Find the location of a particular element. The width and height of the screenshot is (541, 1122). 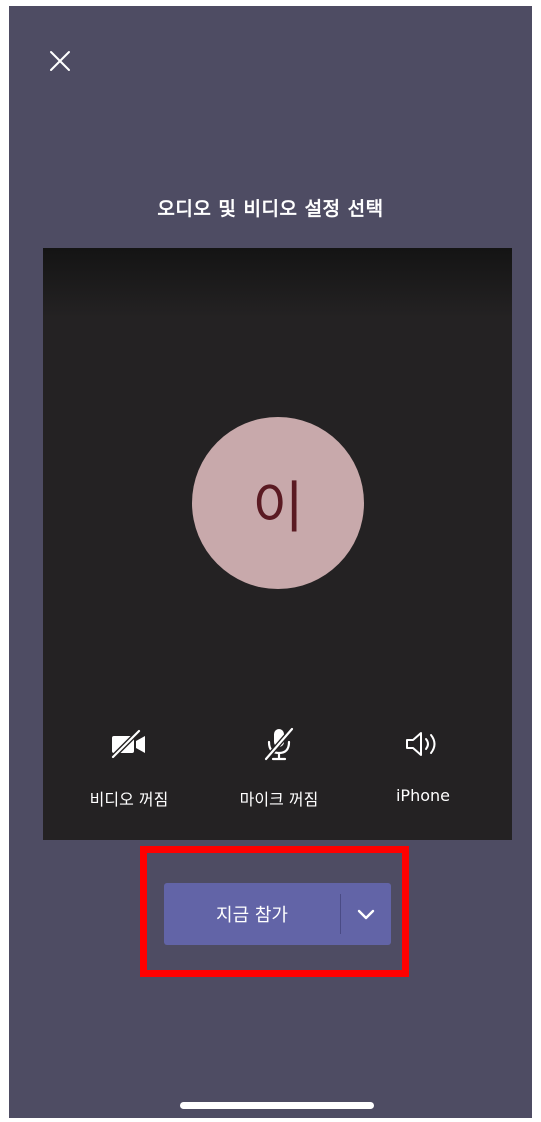

chevron-down-icon is located at coordinates (366, 914).